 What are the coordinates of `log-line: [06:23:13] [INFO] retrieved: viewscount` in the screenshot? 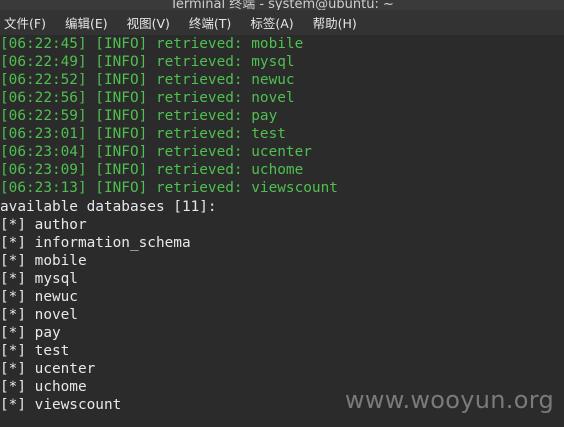 It's located at (169, 188).